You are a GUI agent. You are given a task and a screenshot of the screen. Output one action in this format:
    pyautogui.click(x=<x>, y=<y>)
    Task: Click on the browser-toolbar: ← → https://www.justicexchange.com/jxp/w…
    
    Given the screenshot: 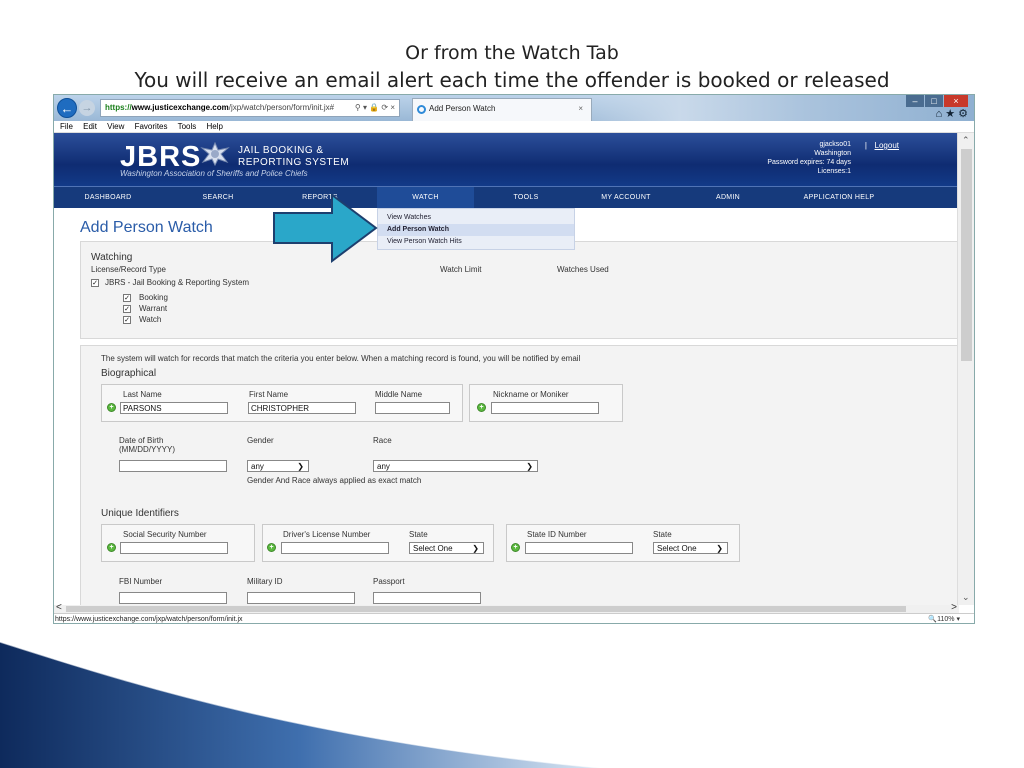 What is the action you would take?
    pyautogui.click(x=514, y=108)
    